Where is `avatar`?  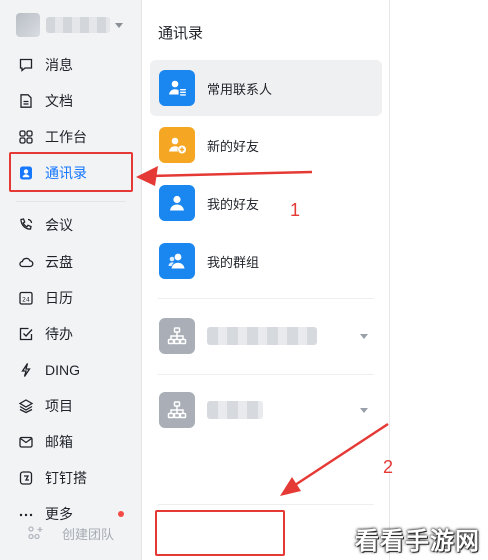
avatar is located at coordinates (28, 25).